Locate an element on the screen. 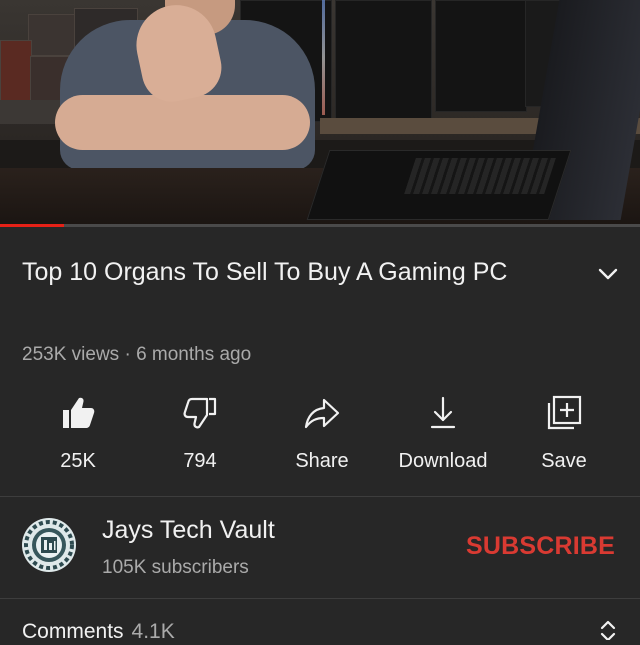 Image resolution: width=640 pixels, height=645 pixels. like-button: 25K is located at coordinates (78, 435).